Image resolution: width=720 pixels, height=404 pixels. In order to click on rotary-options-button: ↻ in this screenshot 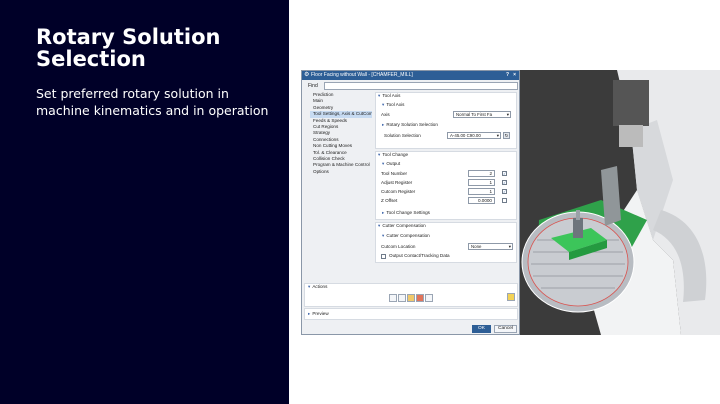, I will do `click(506, 135)`.